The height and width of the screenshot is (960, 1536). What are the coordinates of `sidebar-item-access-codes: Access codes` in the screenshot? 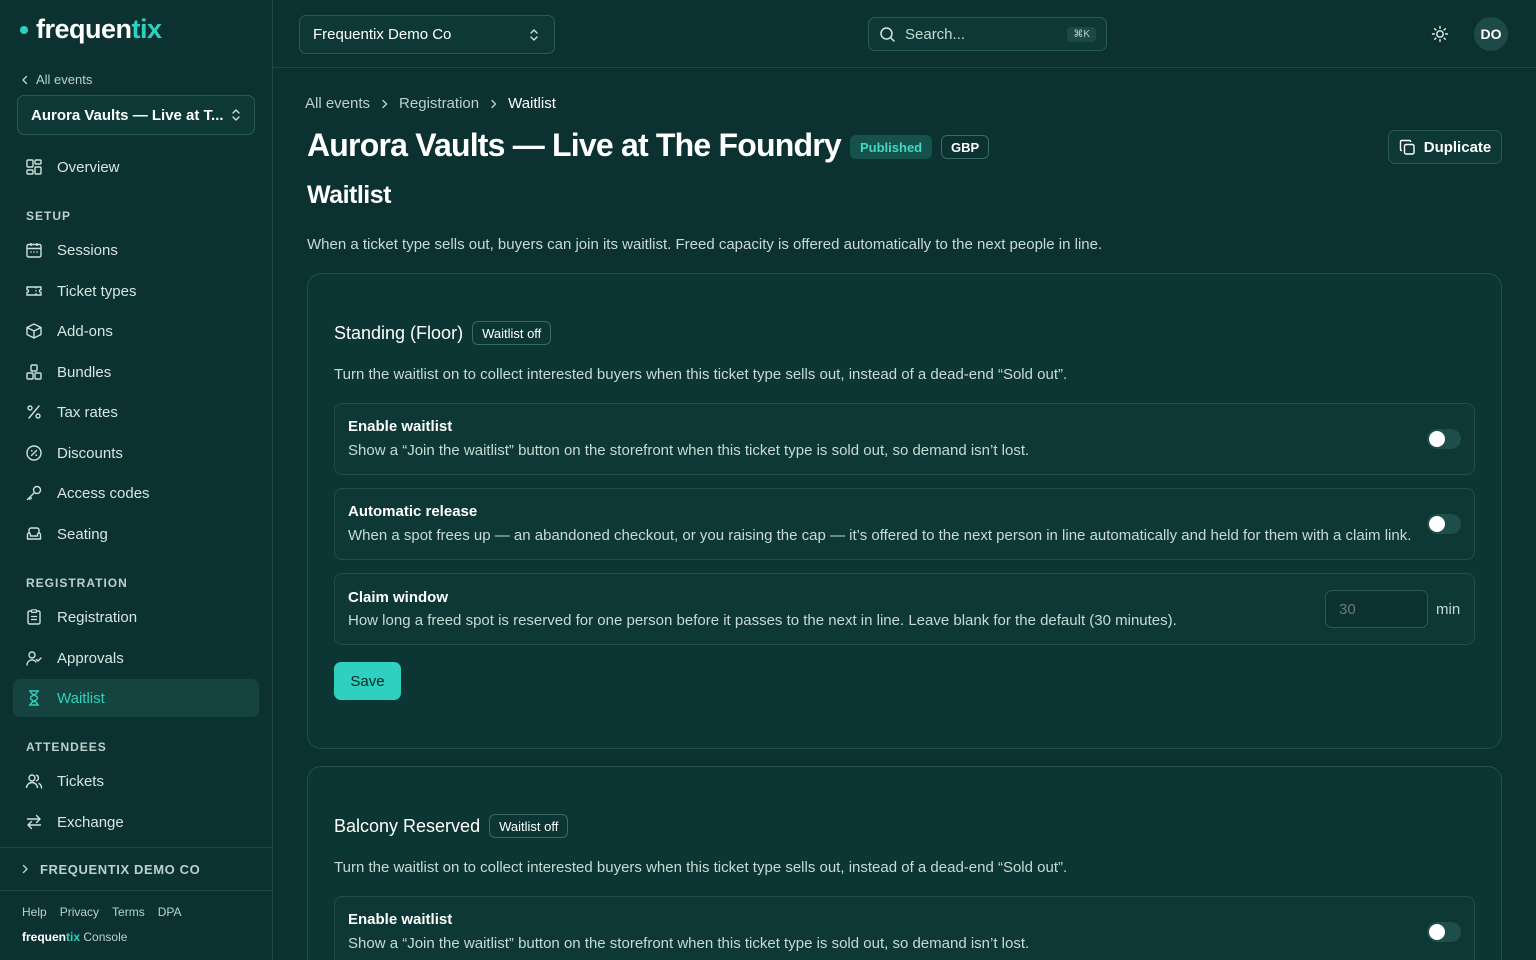 It's located at (136, 493).